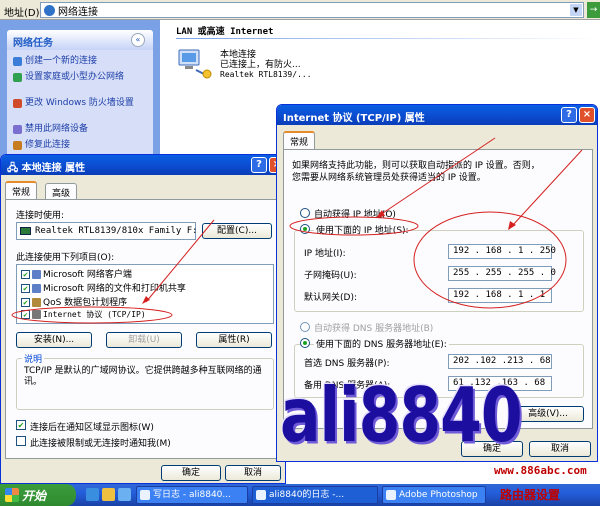 Image resolution: width=600 pixels, height=506 pixels. What do you see at coordinates (401, 416) in the screenshot?
I see `overlay-watermark-text: ali8840` at bounding box center [401, 416].